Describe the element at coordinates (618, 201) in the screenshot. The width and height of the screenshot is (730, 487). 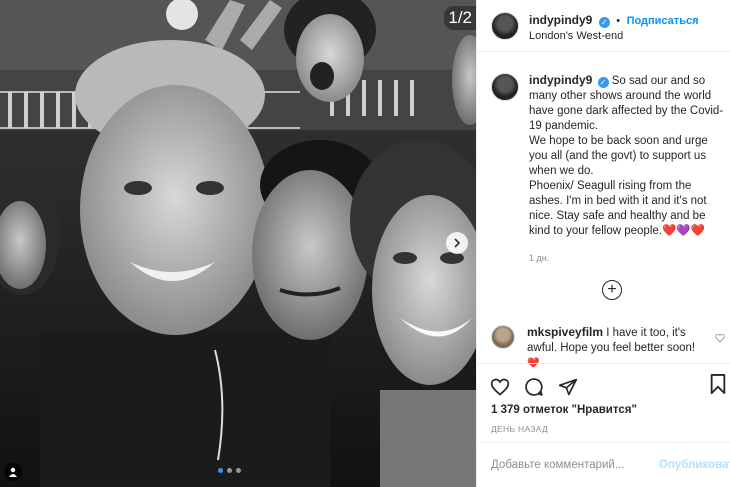
I see `caption-line: ashes. I'm in bed with it and it's not` at that location.